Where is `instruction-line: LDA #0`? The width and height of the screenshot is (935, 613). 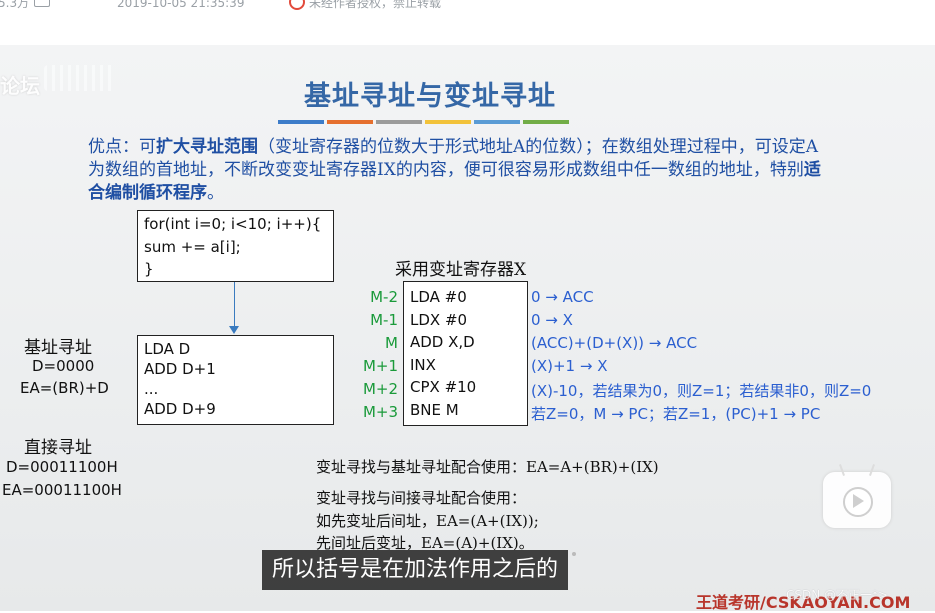 instruction-line: LDA #0 is located at coordinates (438, 297).